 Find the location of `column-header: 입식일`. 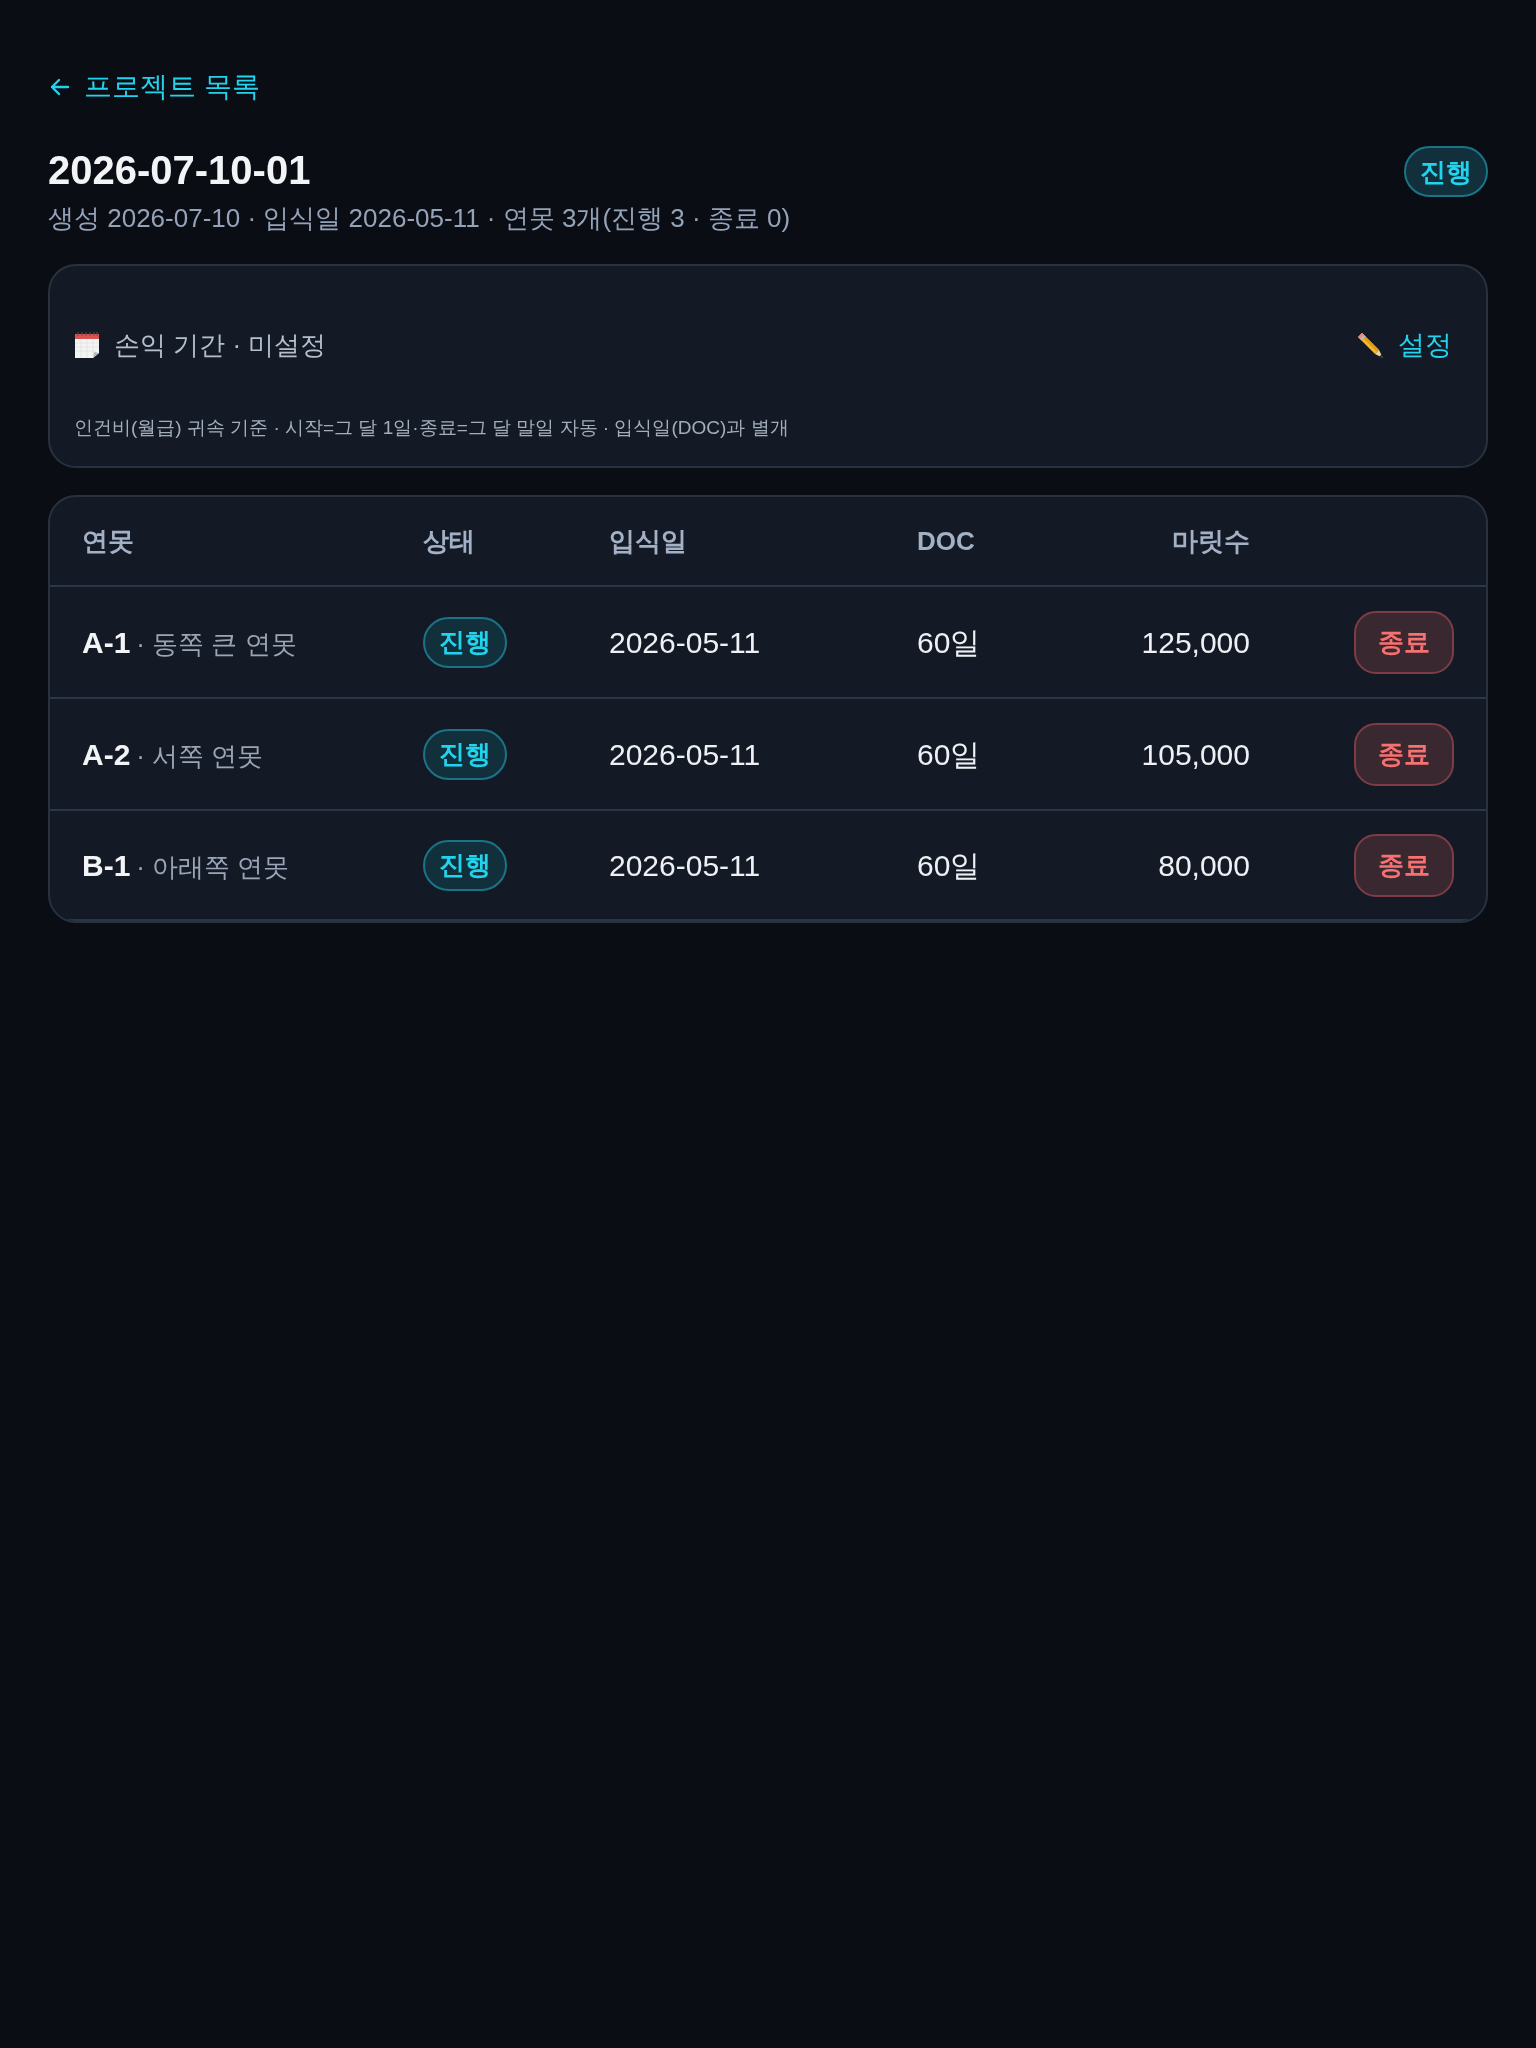

column-header: 입식일 is located at coordinates (648, 541).